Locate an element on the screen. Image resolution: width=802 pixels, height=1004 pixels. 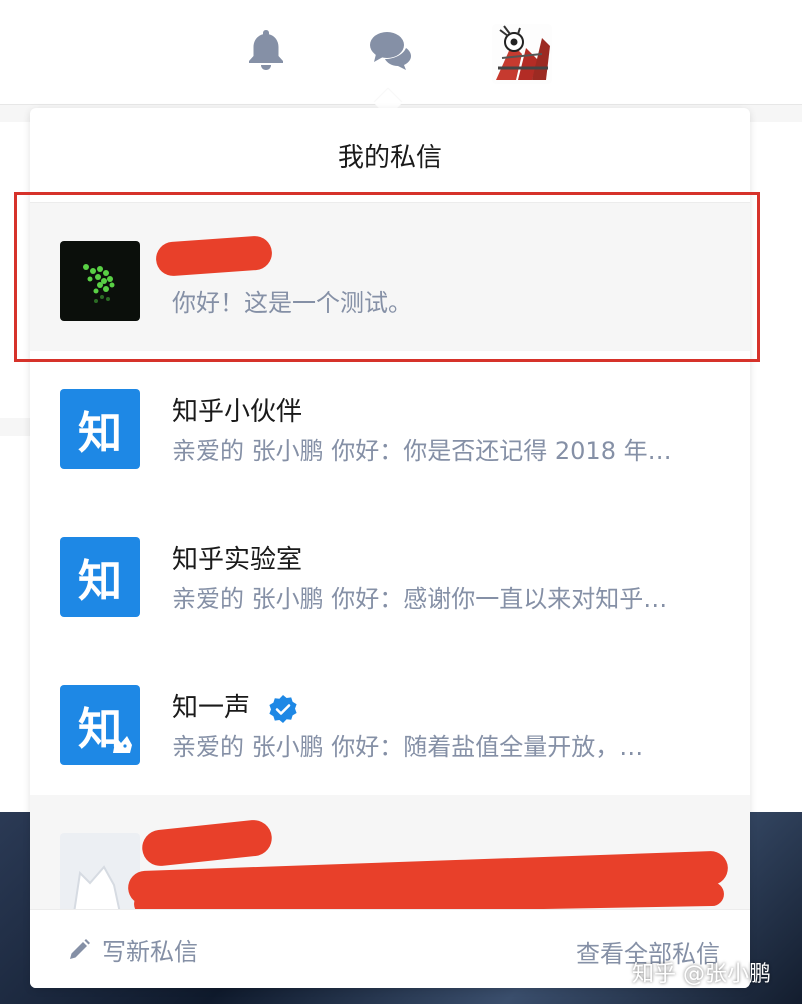
conversation-name: 知乎实验室 is located at coordinates (237, 560).